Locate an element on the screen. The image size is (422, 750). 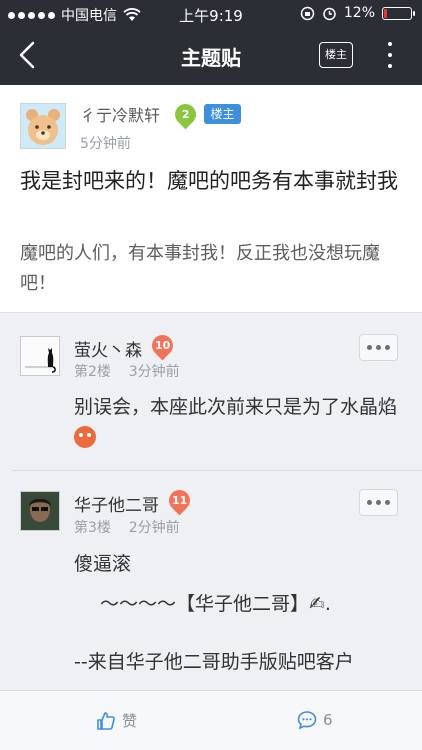
status-right: 12% is located at coordinates (357, 13).